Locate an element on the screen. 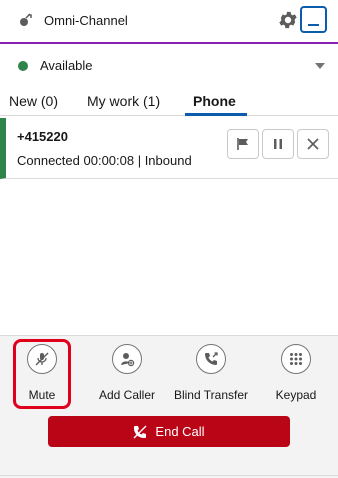 The image size is (338, 478). tab-my-work: My work (1) is located at coordinates (123, 101).